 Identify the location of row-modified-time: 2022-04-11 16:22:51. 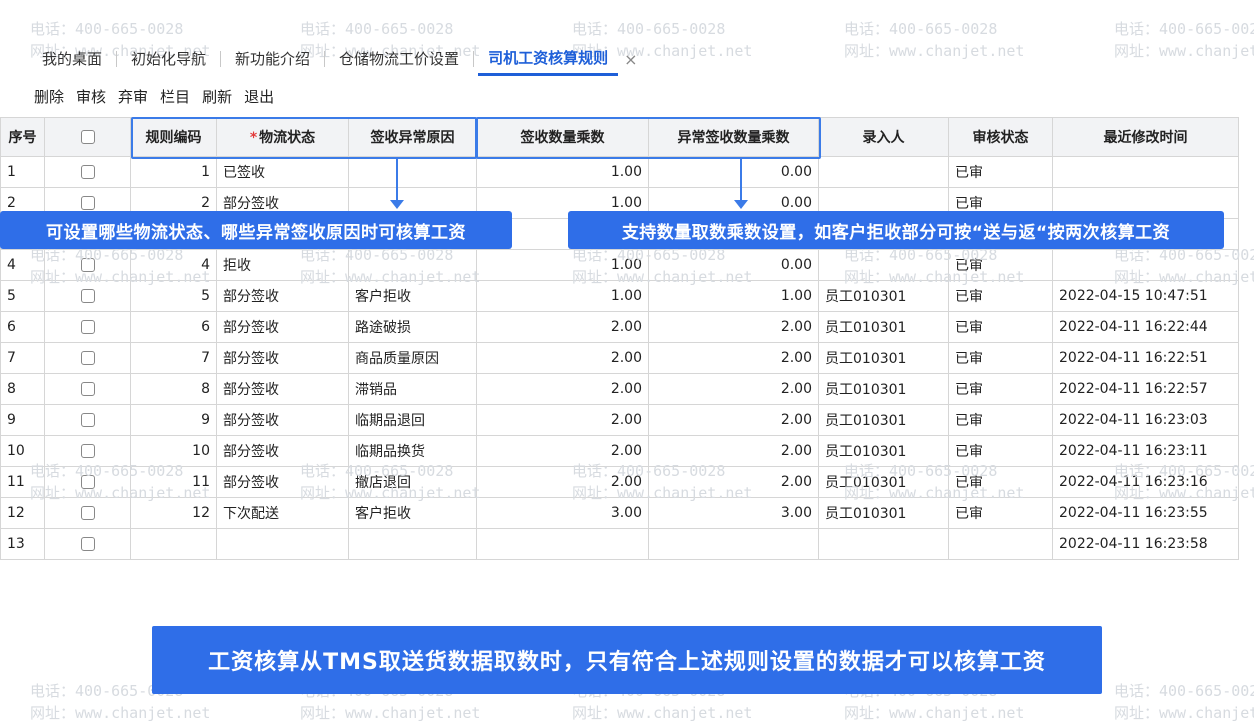
(1145, 358).